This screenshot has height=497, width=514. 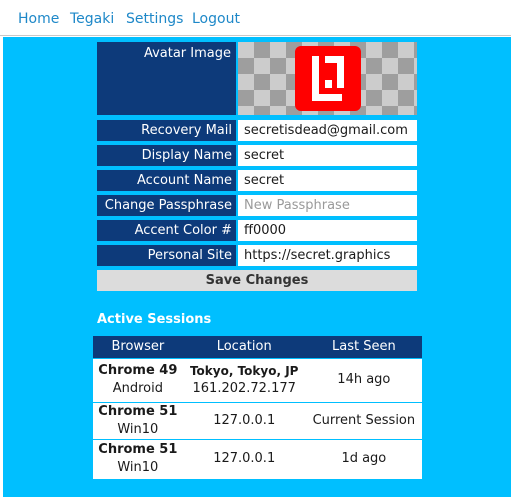 What do you see at coordinates (166, 180) in the screenshot?
I see `account-name-label: Account Name` at bounding box center [166, 180].